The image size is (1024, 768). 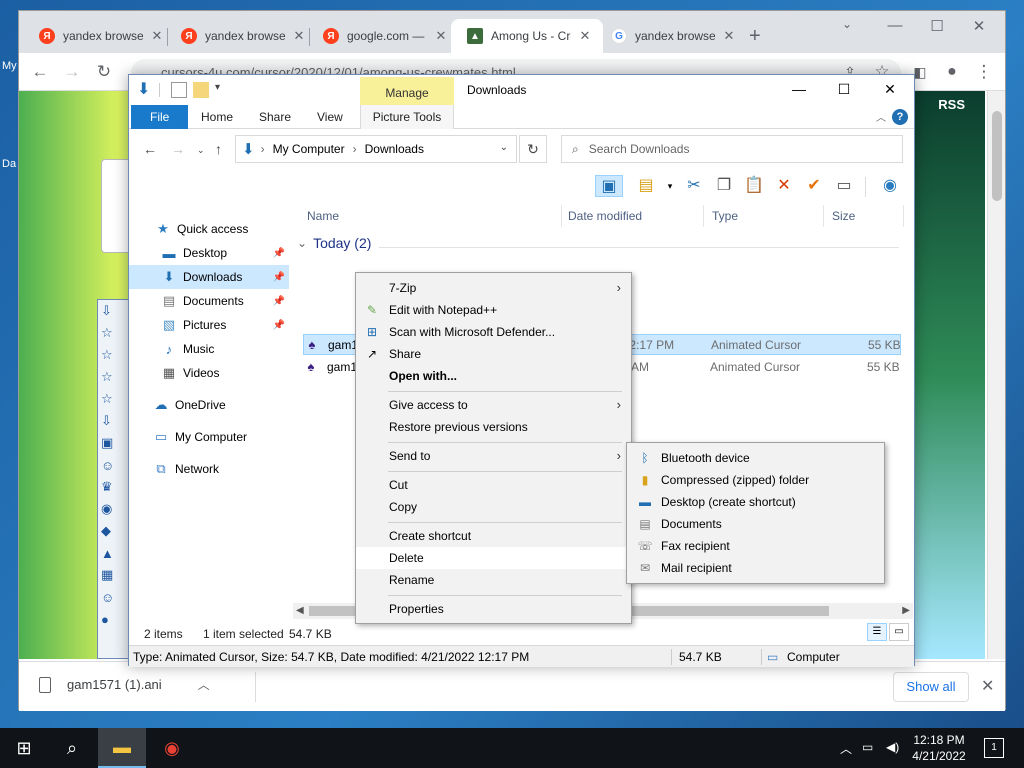 I want to click on nav-item-desktop: ▬ Desktop 📌, so click(x=209, y=253).